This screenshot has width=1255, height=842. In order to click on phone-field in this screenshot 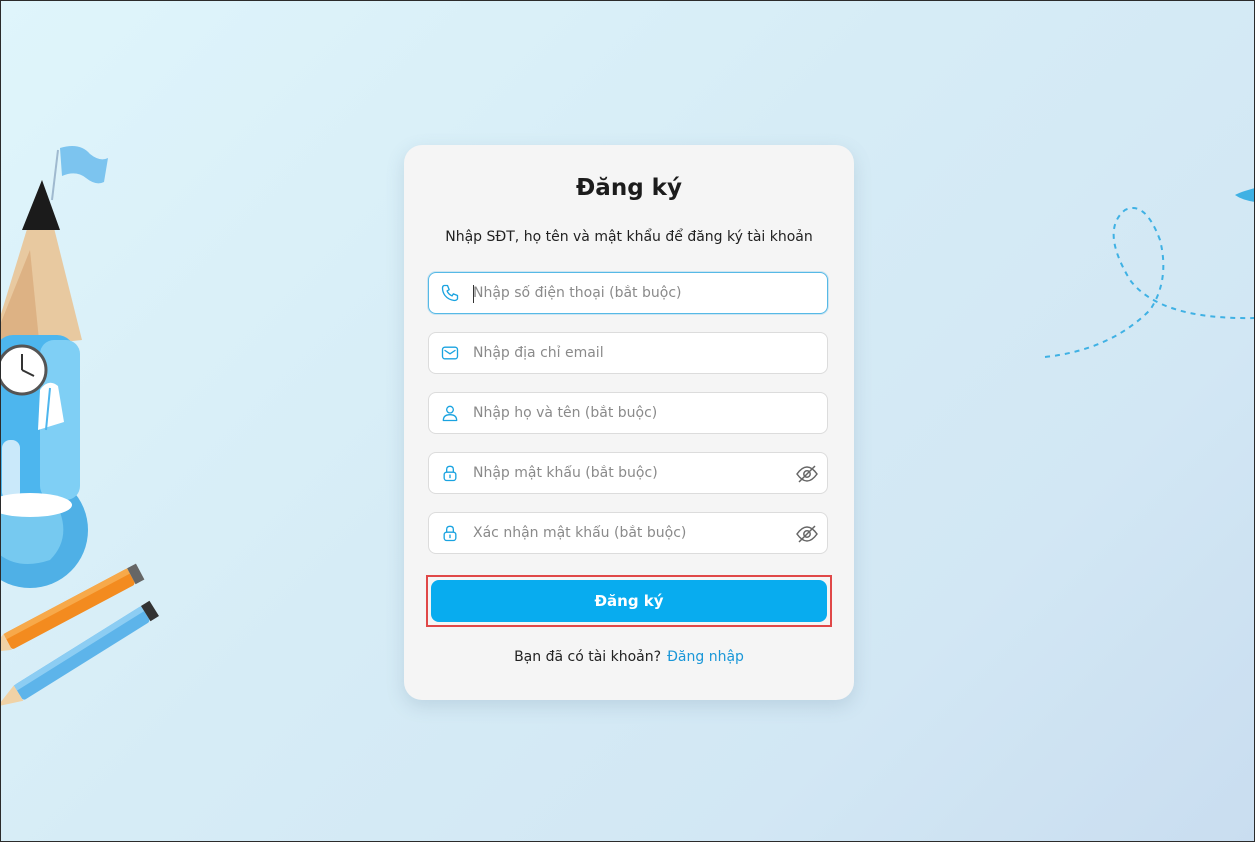, I will do `click(628, 293)`.